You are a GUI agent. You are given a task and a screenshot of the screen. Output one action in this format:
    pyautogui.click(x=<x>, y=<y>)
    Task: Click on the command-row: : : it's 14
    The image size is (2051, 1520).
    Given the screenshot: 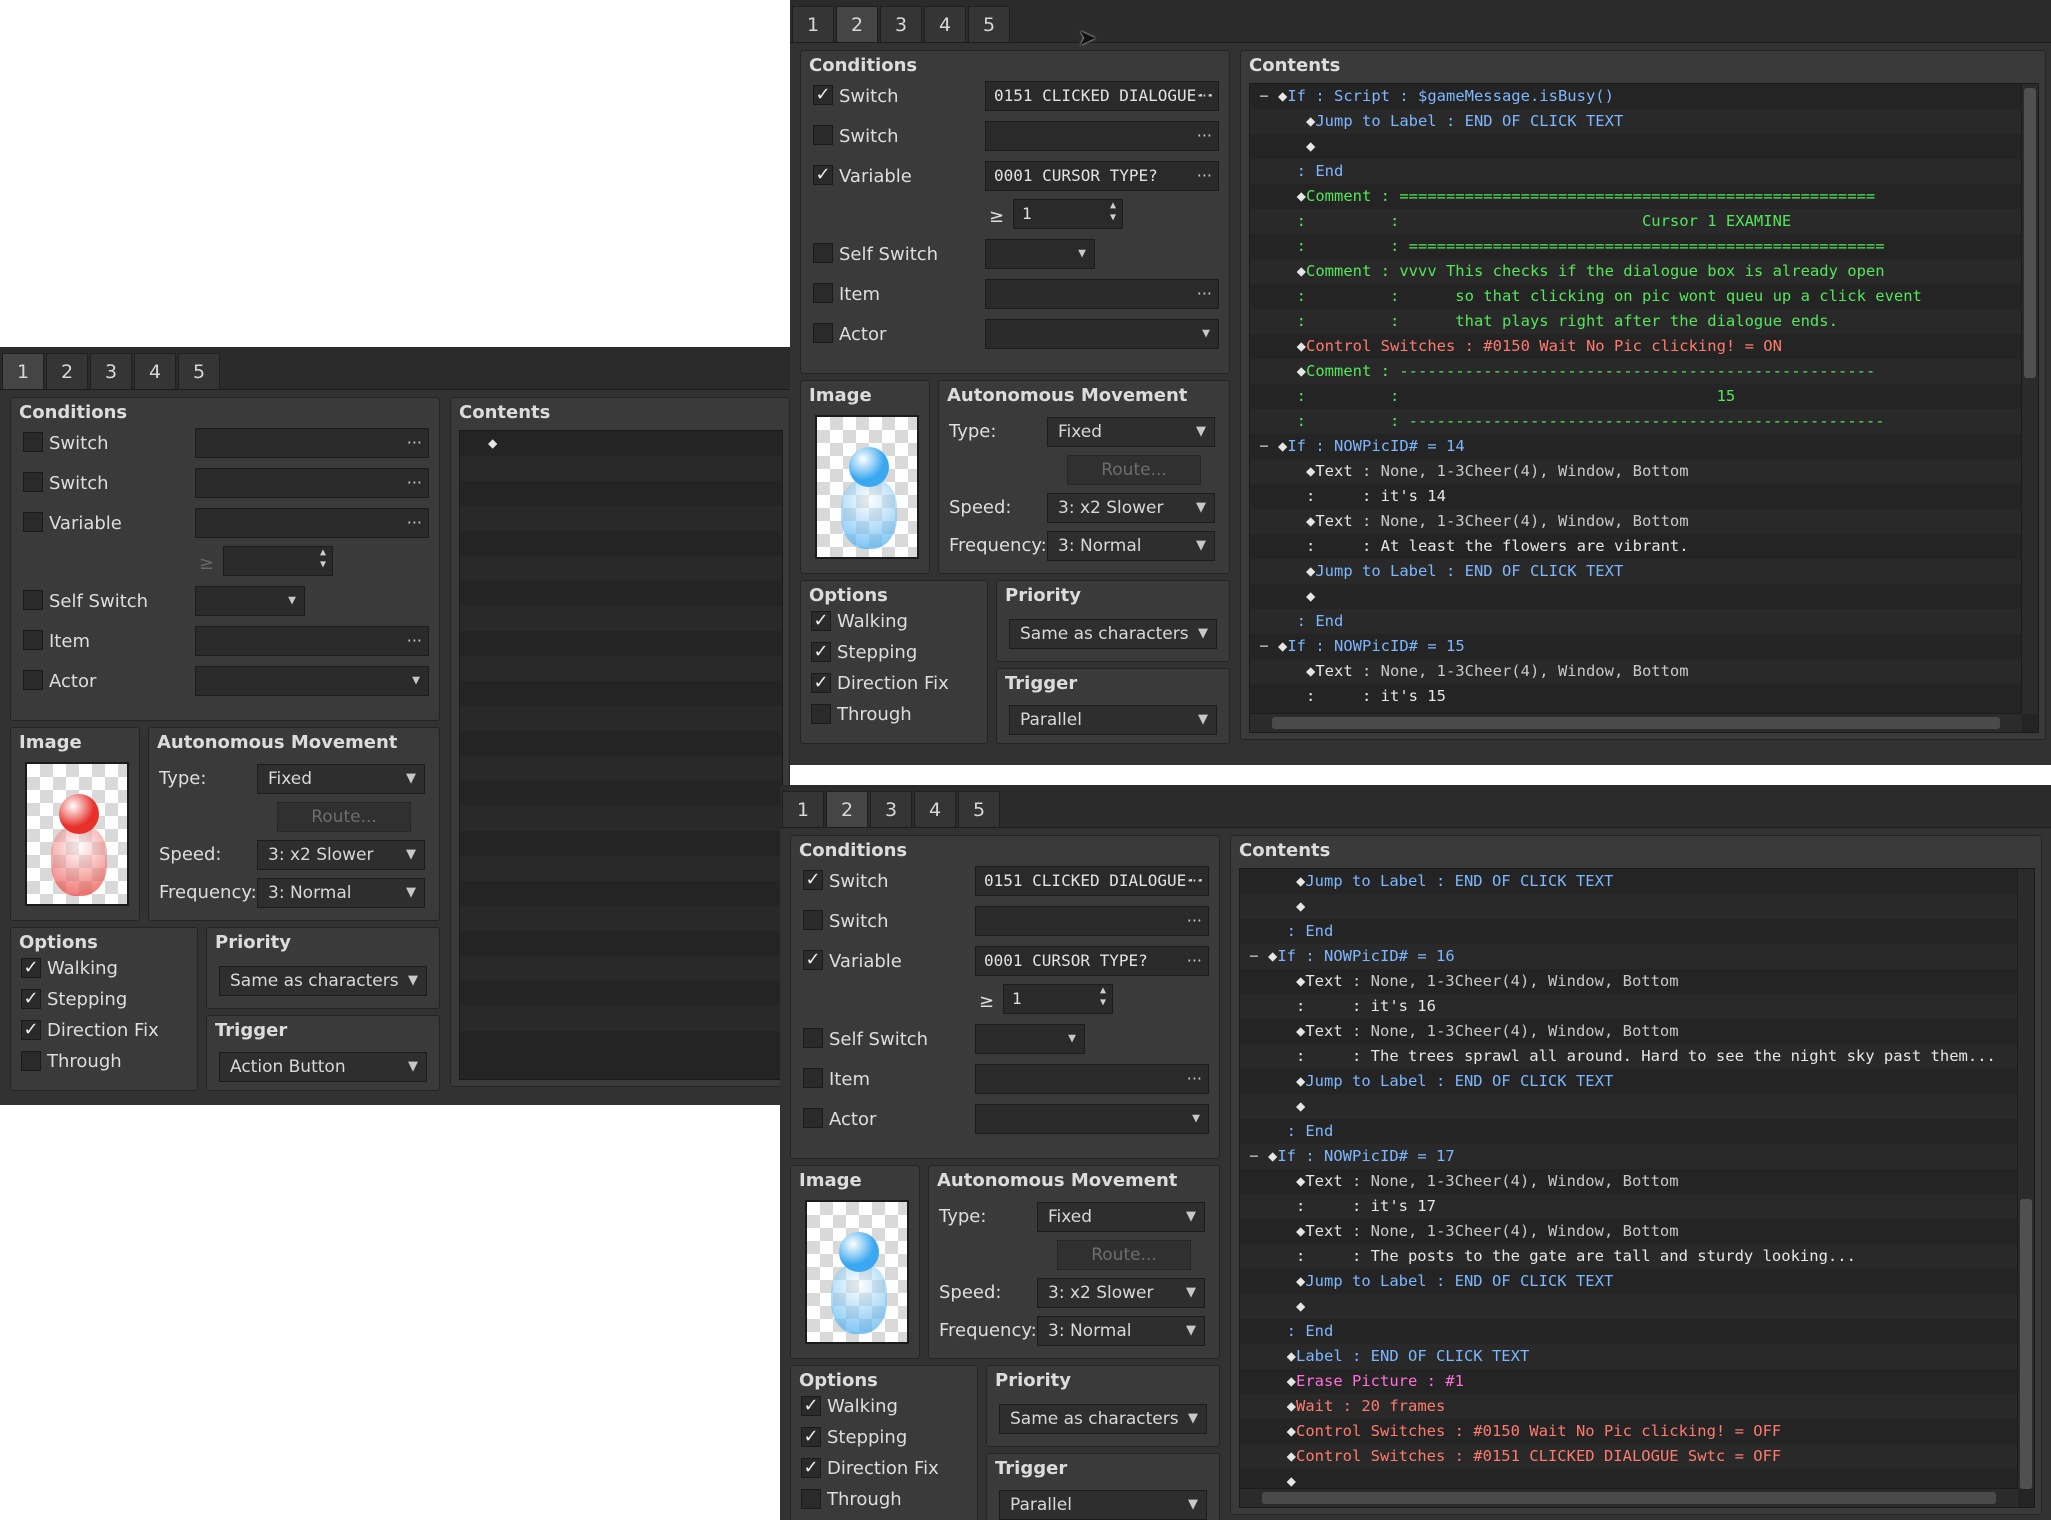 What is the action you would take?
    pyautogui.click(x=1644, y=496)
    